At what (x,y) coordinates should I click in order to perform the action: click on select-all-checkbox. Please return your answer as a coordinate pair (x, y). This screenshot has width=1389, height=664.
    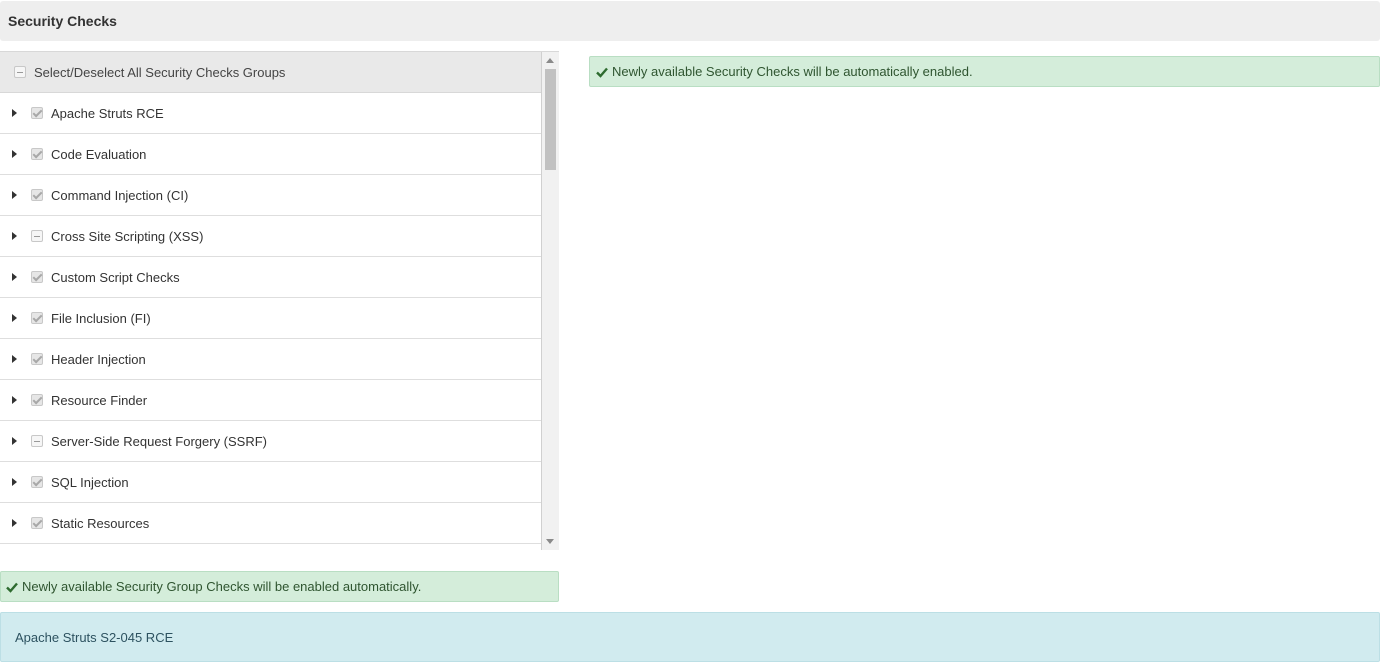
    Looking at the image, I should click on (20, 72).